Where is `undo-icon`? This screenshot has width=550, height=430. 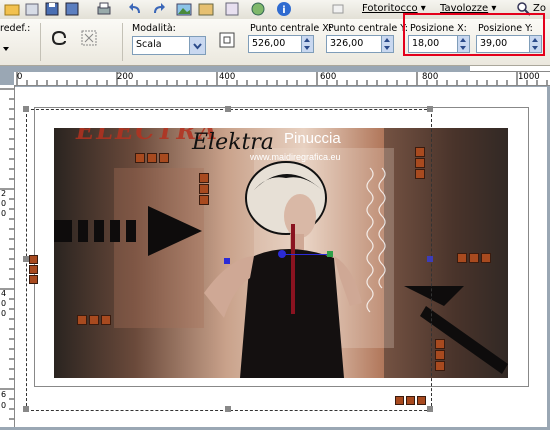 undo-icon is located at coordinates (136, 9).